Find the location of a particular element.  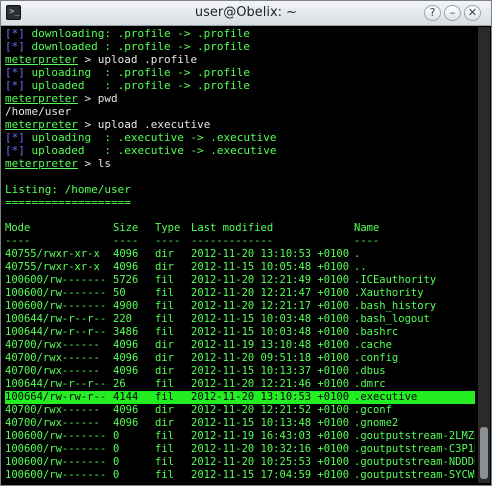

window-title: user@Obelix: ~ is located at coordinates (246, 12).